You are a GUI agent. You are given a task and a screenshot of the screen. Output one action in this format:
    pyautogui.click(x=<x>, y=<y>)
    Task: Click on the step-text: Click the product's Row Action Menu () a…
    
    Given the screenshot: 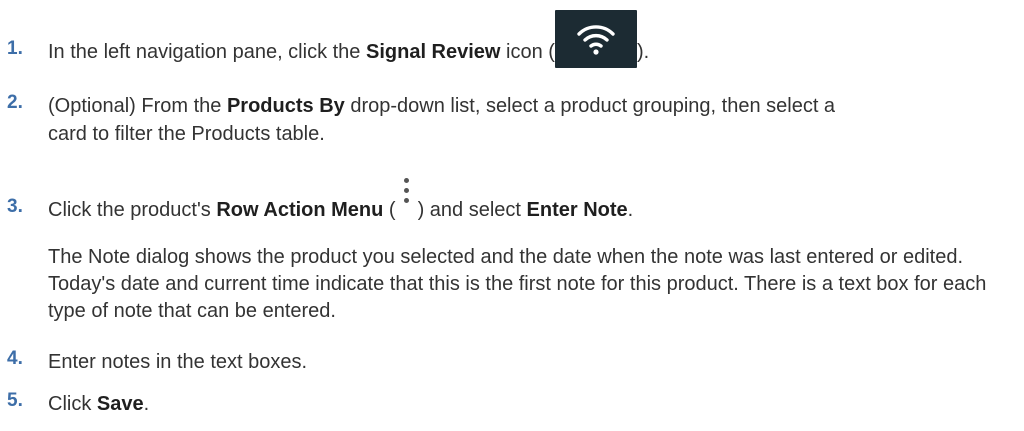 What is the action you would take?
    pyautogui.click(x=532, y=198)
    